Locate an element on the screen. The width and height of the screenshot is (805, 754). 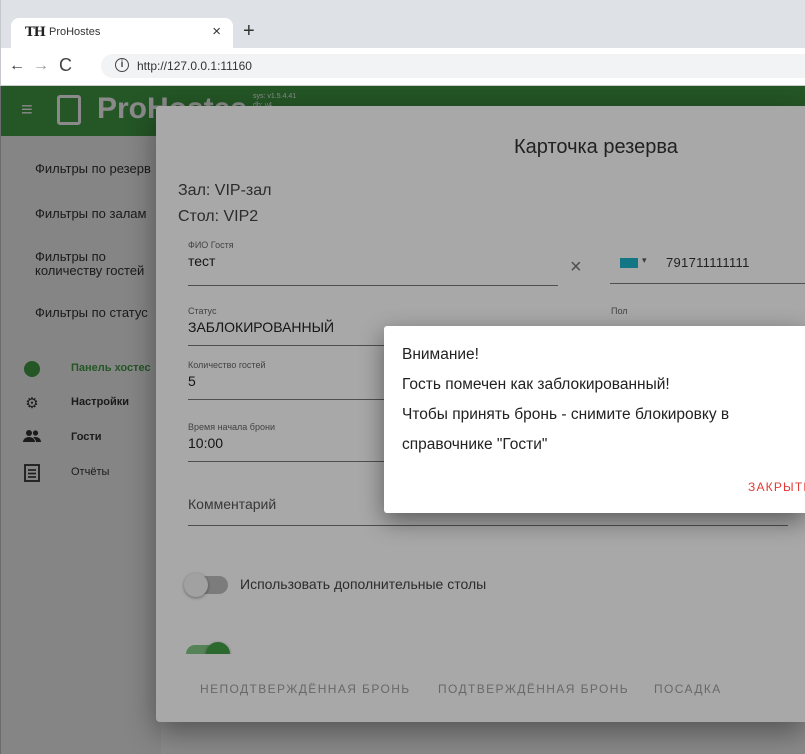
info-icon: i is located at coordinates (122, 65).